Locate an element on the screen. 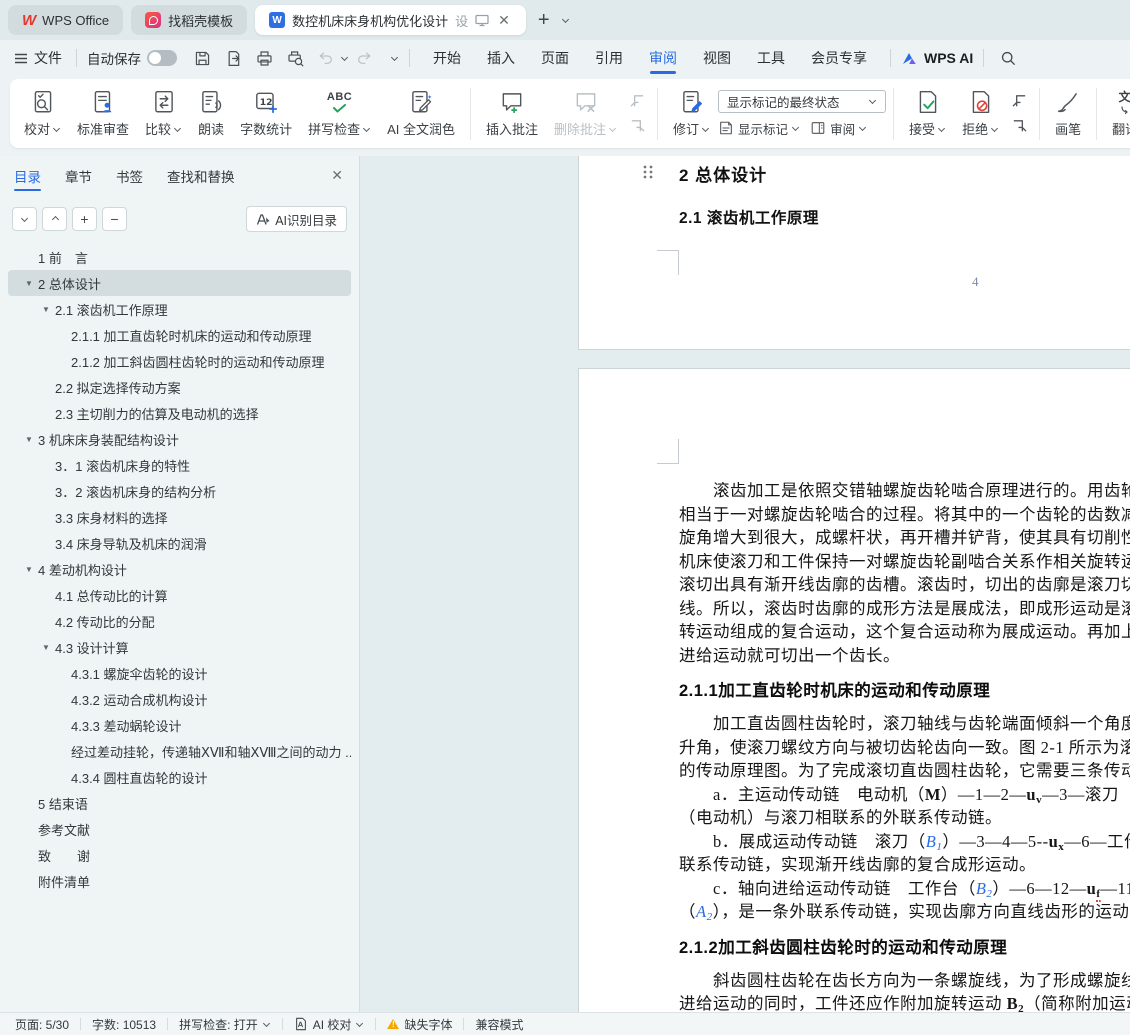 Image resolution: width=1130 pixels, height=1035 pixels. read-aloud-button: 朗读 is located at coordinates (211, 113).